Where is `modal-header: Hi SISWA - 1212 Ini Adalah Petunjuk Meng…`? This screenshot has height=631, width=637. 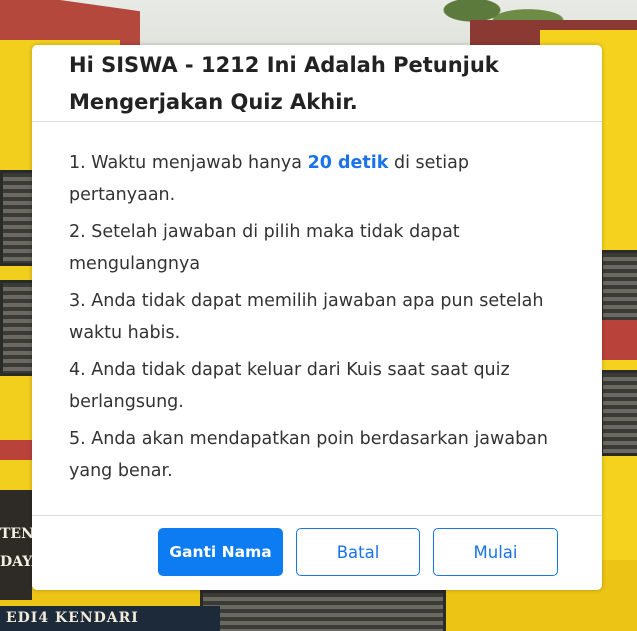
modal-header: Hi SISWA - 1212 Ini Adalah Petunjuk Meng… is located at coordinates (317, 83).